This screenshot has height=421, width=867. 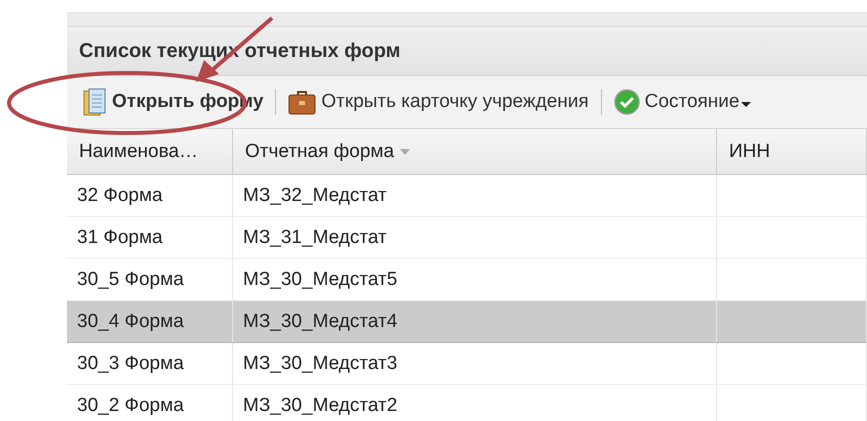 What do you see at coordinates (150, 403) in the screenshot?
I see `table-cell: 30_2 Форма` at bounding box center [150, 403].